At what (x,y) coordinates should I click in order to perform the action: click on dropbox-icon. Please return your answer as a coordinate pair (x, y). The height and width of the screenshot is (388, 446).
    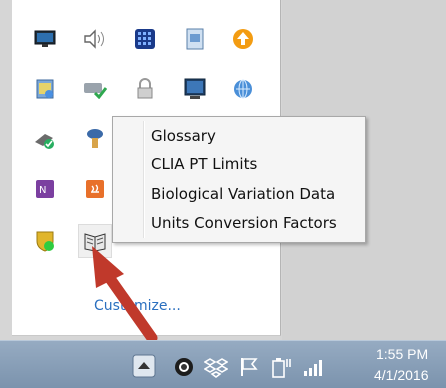
    Looking at the image, I should click on (216, 367).